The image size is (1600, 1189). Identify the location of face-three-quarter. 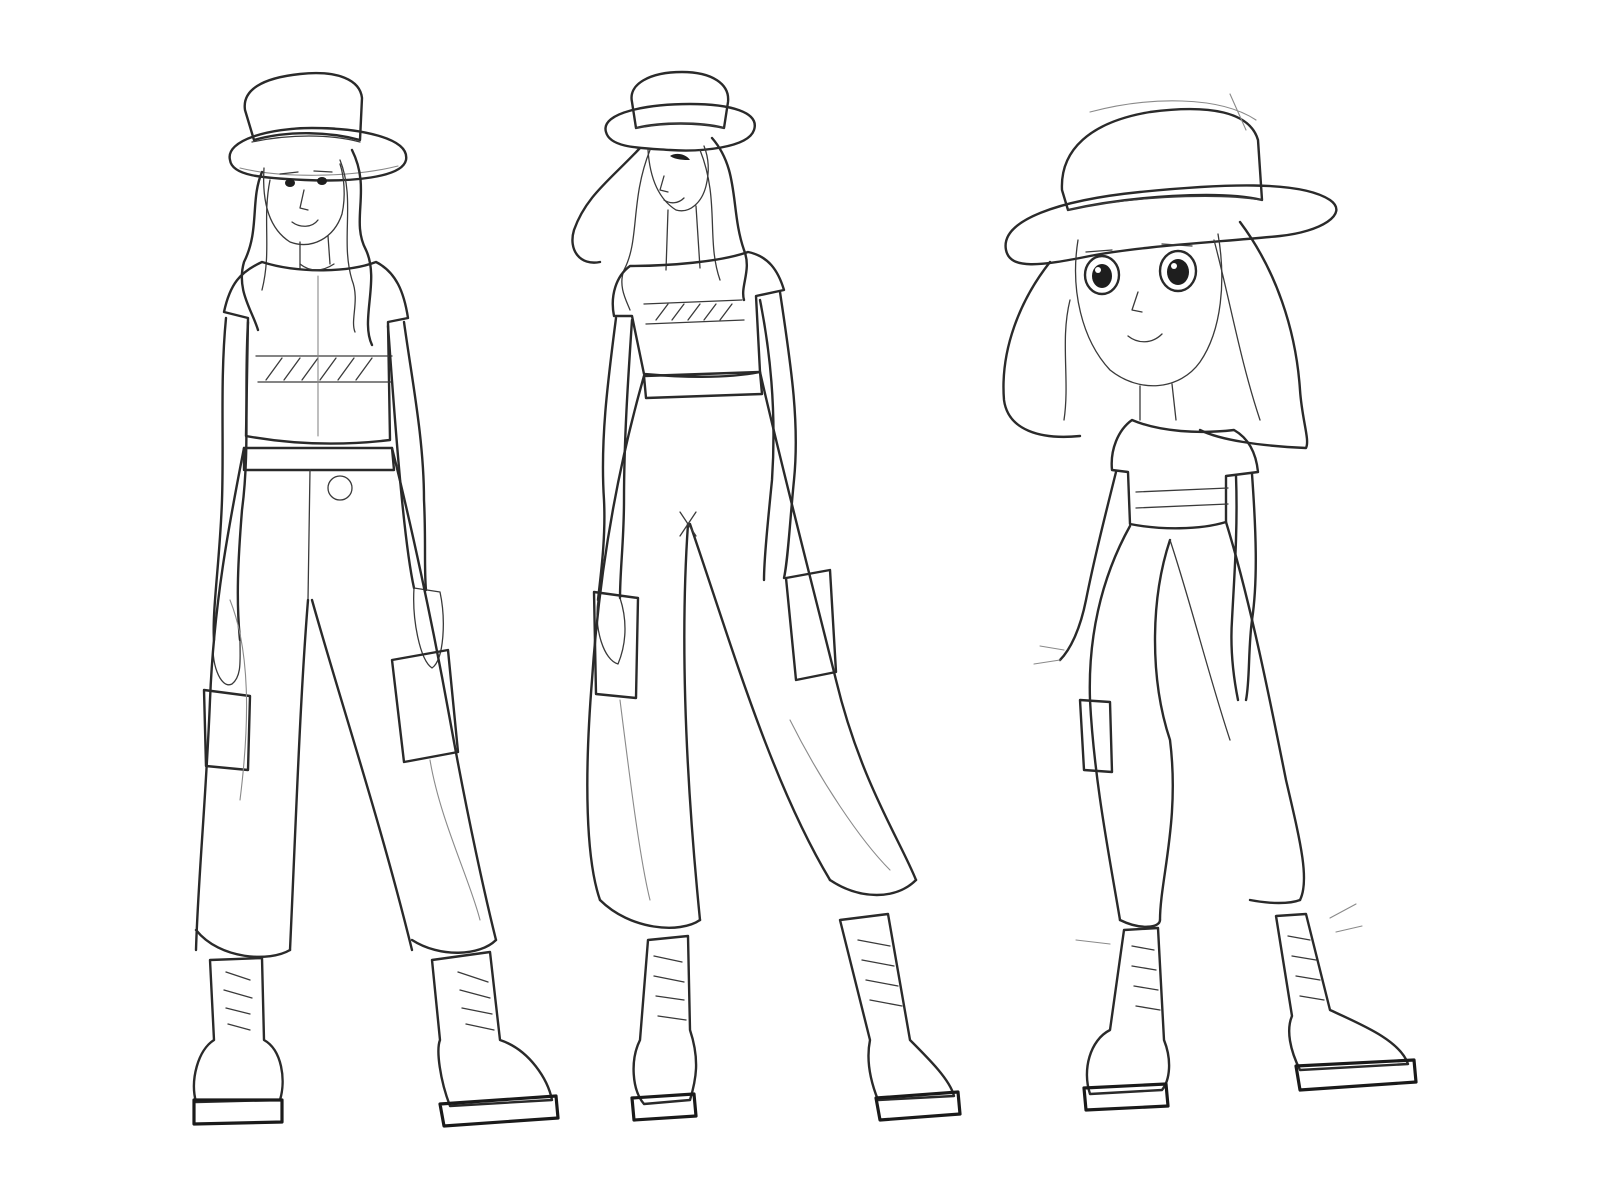
(678, 208).